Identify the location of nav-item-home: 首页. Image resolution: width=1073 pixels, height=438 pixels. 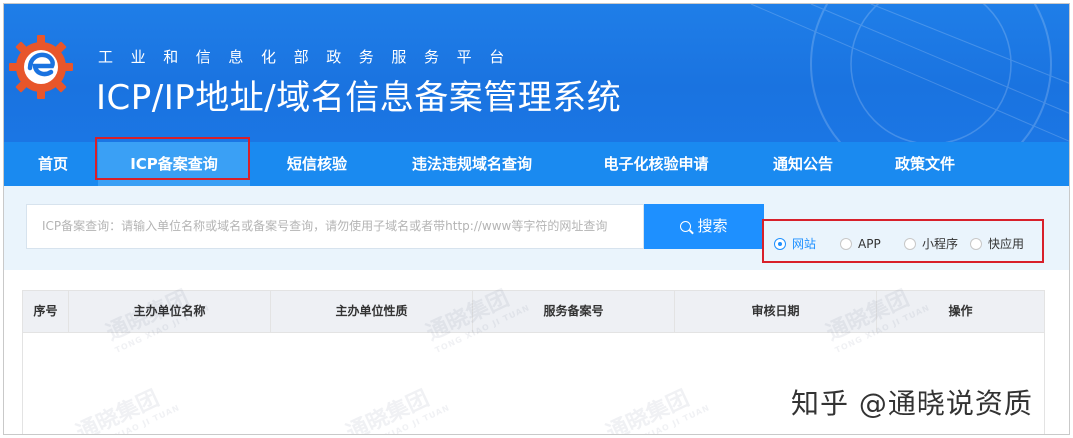
(53, 164).